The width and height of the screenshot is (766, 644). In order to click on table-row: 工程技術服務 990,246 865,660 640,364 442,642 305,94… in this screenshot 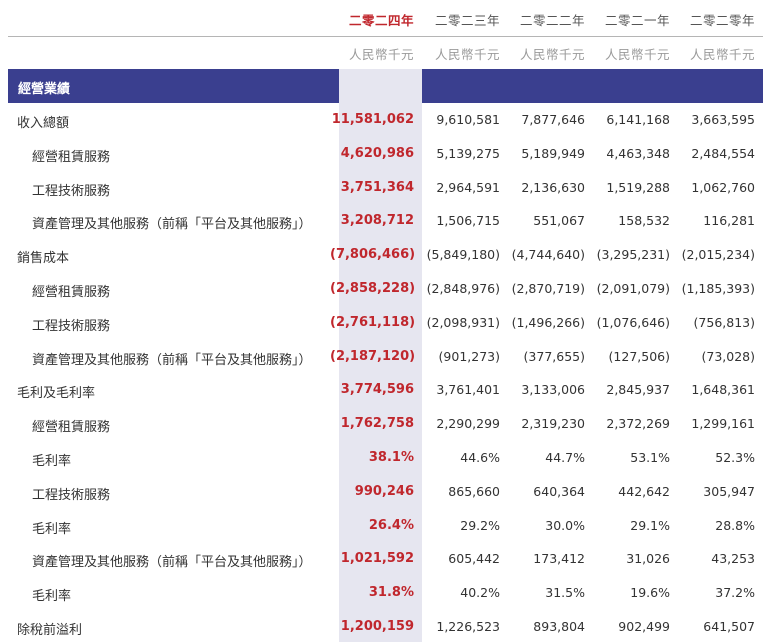, I will do `click(383, 492)`.